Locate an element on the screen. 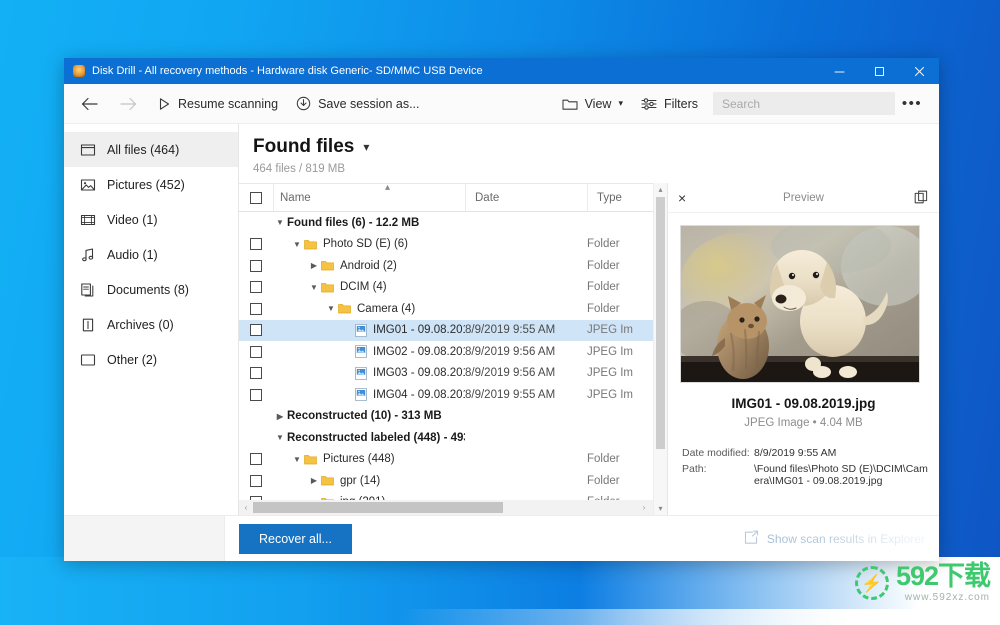 This screenshot has height=625, width=1000. horizontal-scrollbar: ‹ › is located at coordinates (446, 507).